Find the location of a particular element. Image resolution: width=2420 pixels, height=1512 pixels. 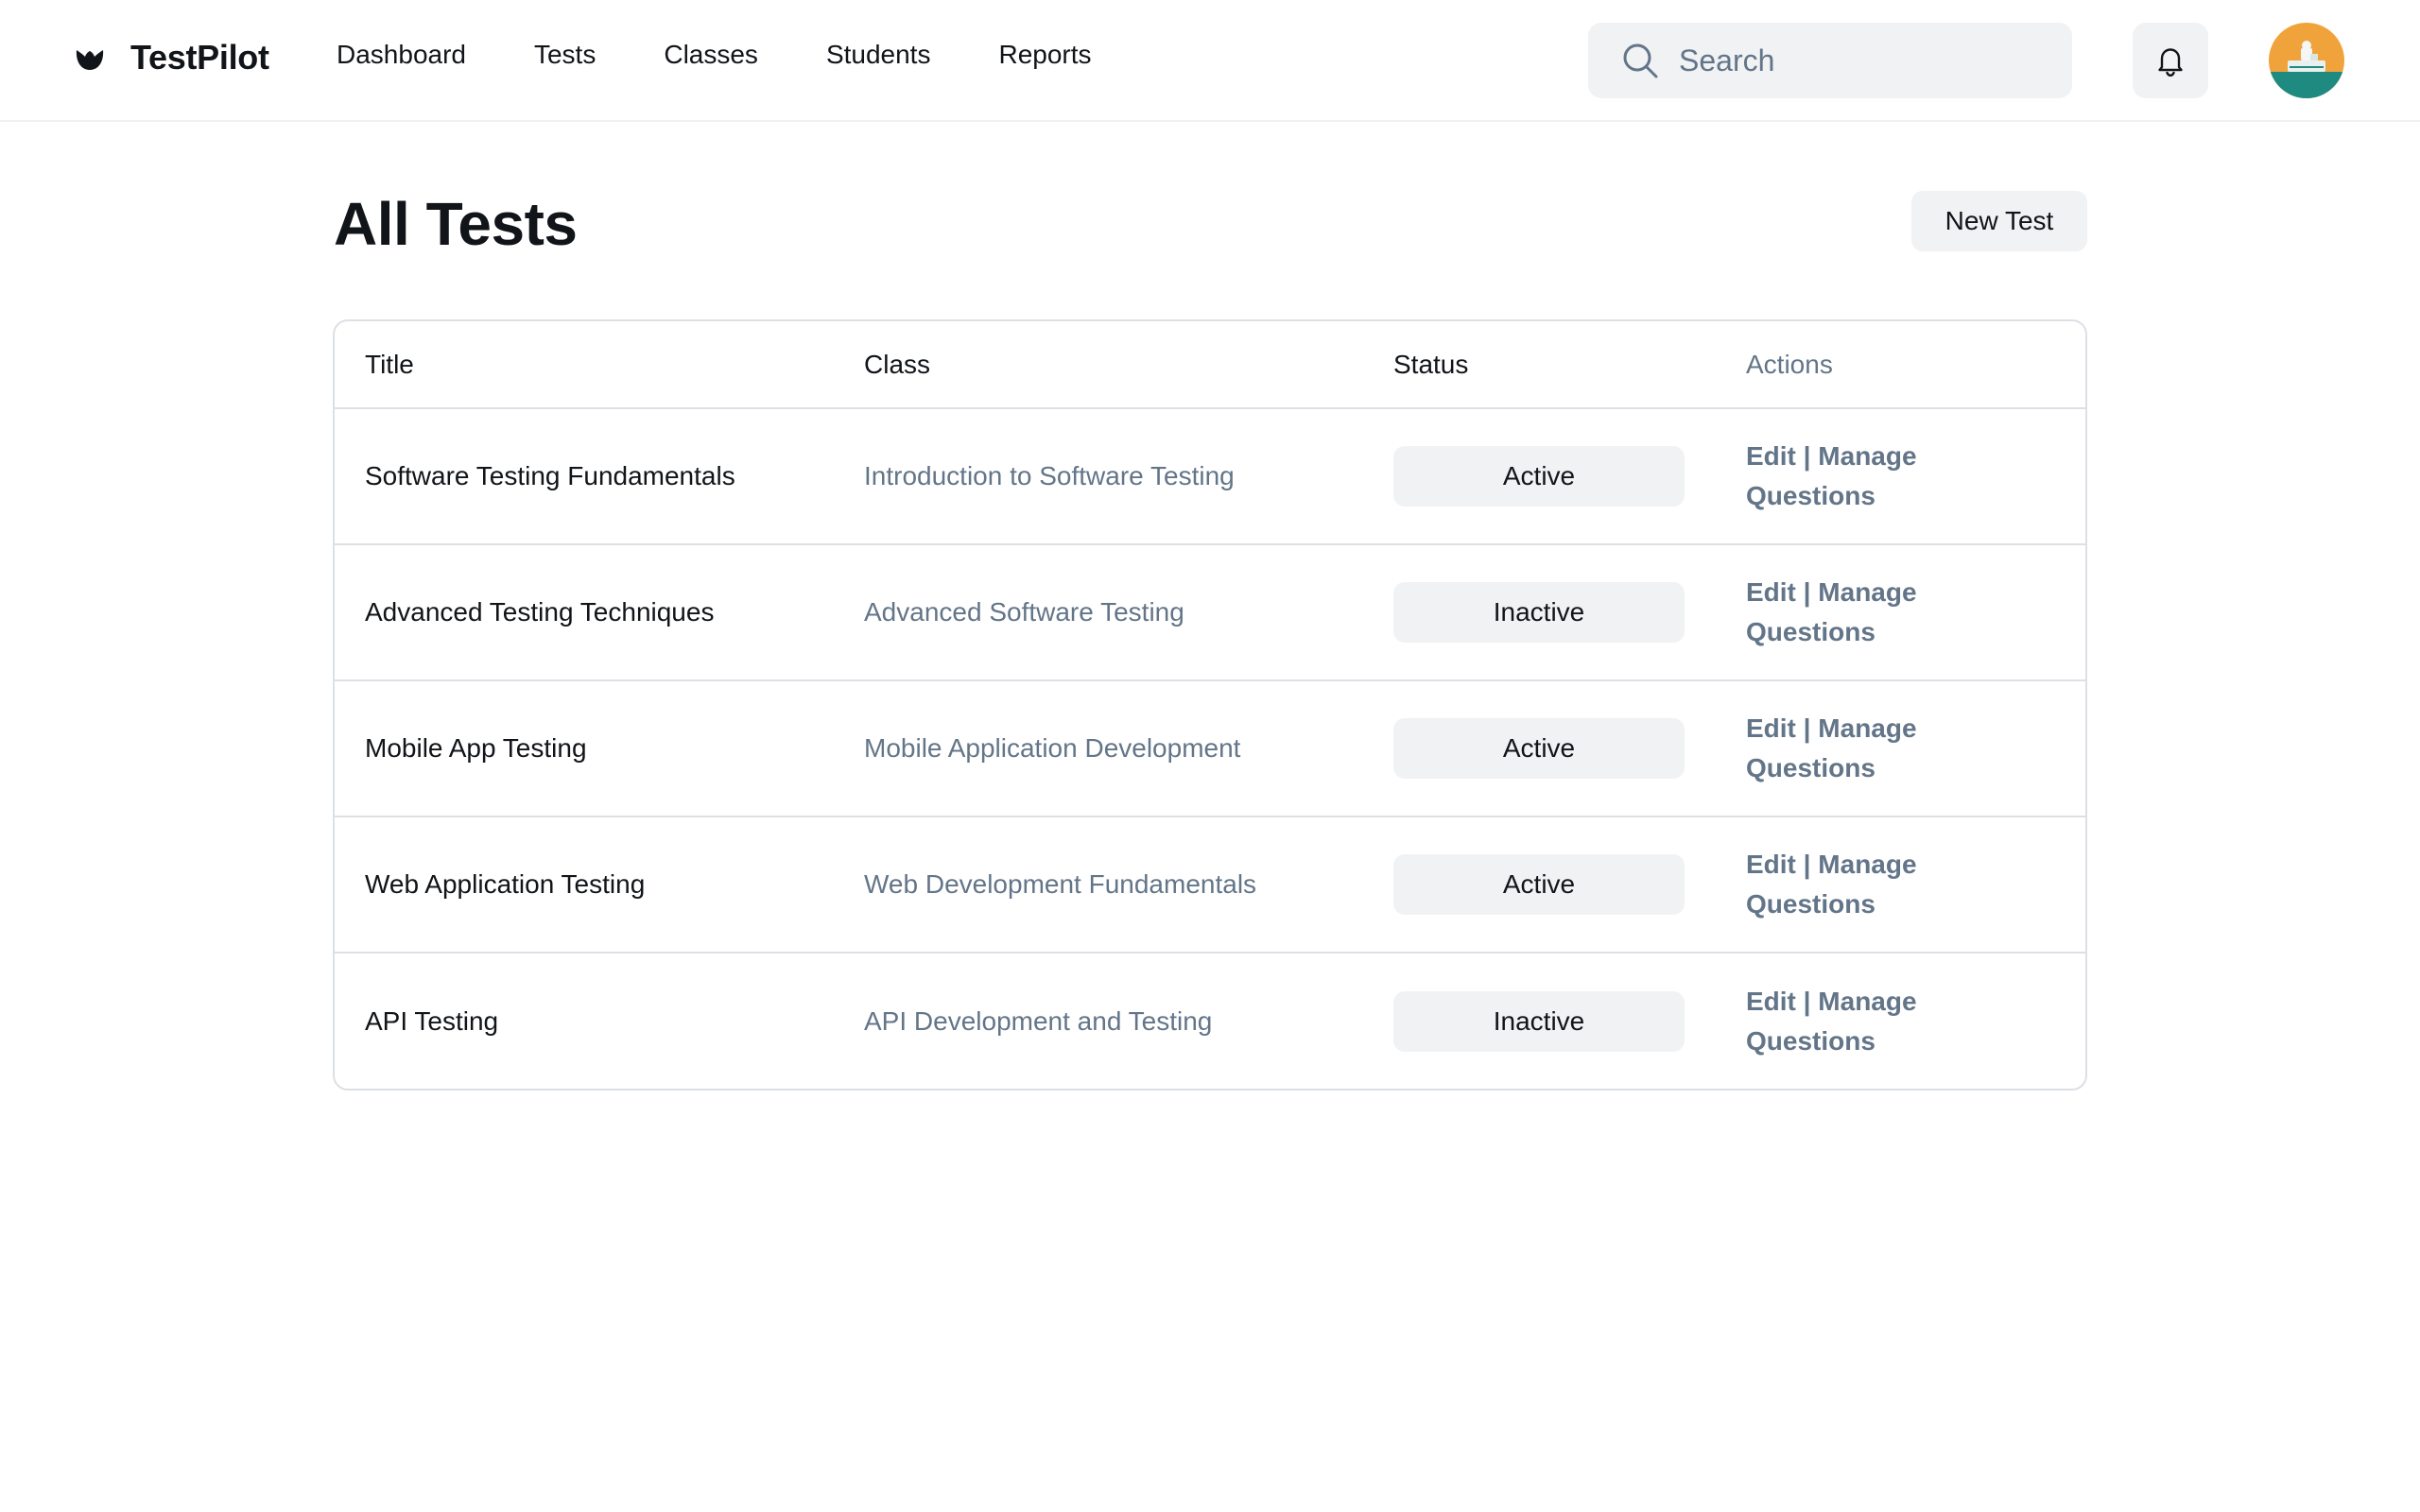

search-icon is located at coordinates (1640, 60).